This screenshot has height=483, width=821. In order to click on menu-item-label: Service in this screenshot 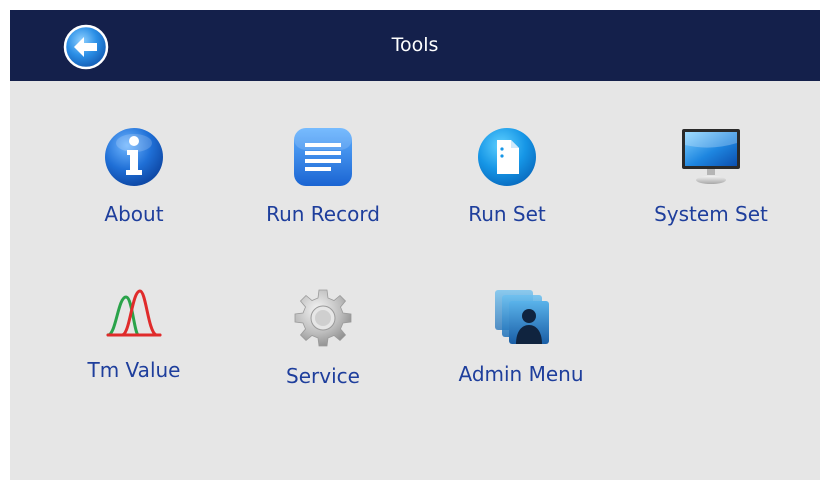, I will do `click(323, 376)`.